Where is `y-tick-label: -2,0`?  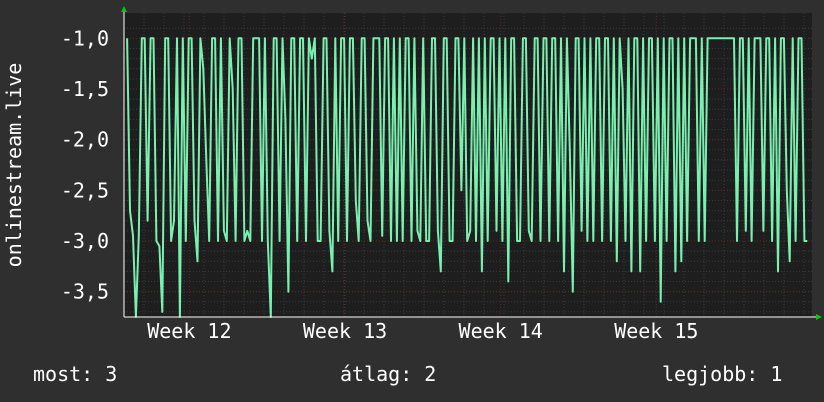
y-tick-label: -2,0 is located at coordinates (85, 140).